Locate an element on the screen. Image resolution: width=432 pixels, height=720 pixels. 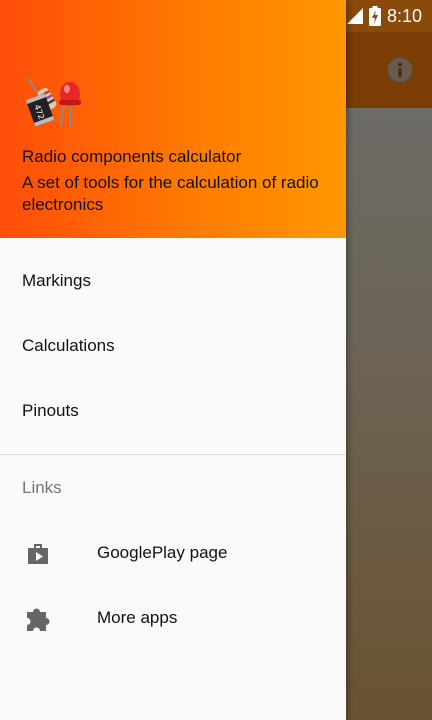
drawer-header-title: Radio components calculator is located at coordinates (132, 156).